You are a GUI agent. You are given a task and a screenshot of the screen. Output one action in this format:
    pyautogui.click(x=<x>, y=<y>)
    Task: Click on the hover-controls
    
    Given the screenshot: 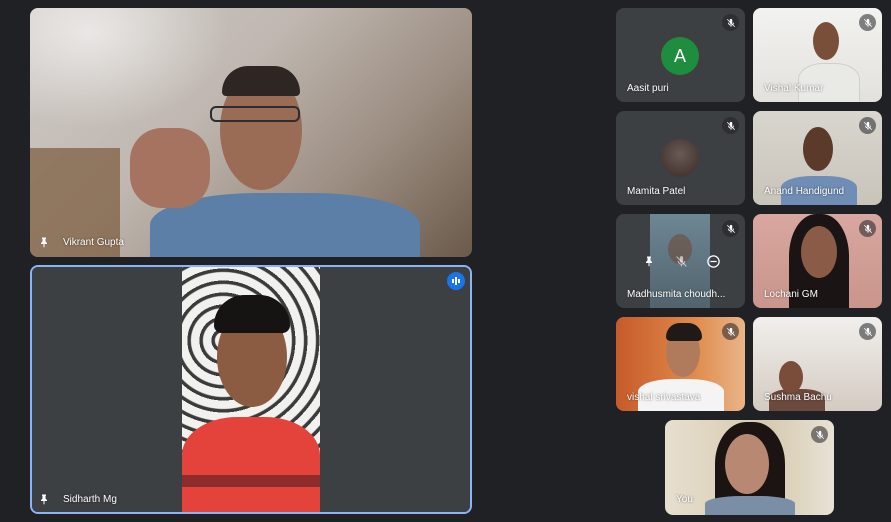 What is the action you would take?
    pyautogui.click(x=681, y=261)
    